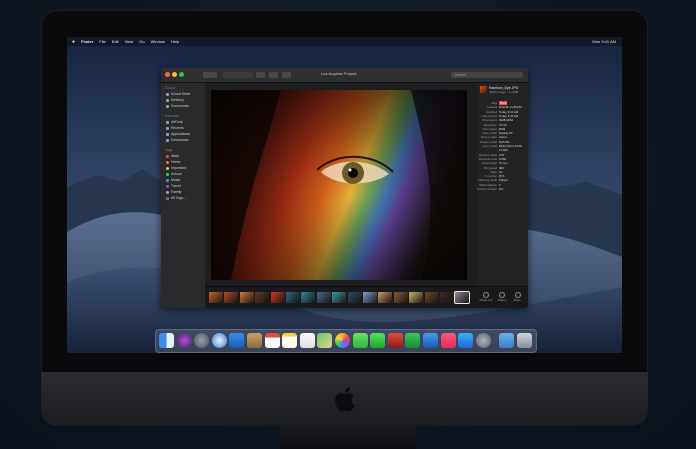 This screenshot has height=449, width=696. What do you see at coordinates (115, 41) in the screenshot?
I see `menu-edit: Edit` at bounding box center [115, 41].